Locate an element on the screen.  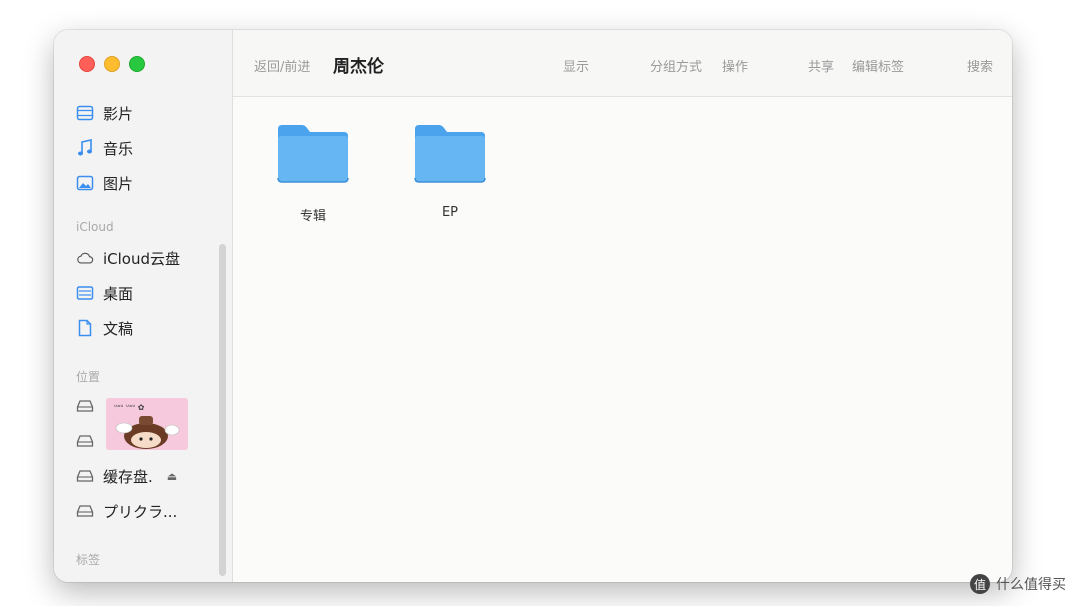
folder-label: EP is located at coordinates (450, 212).